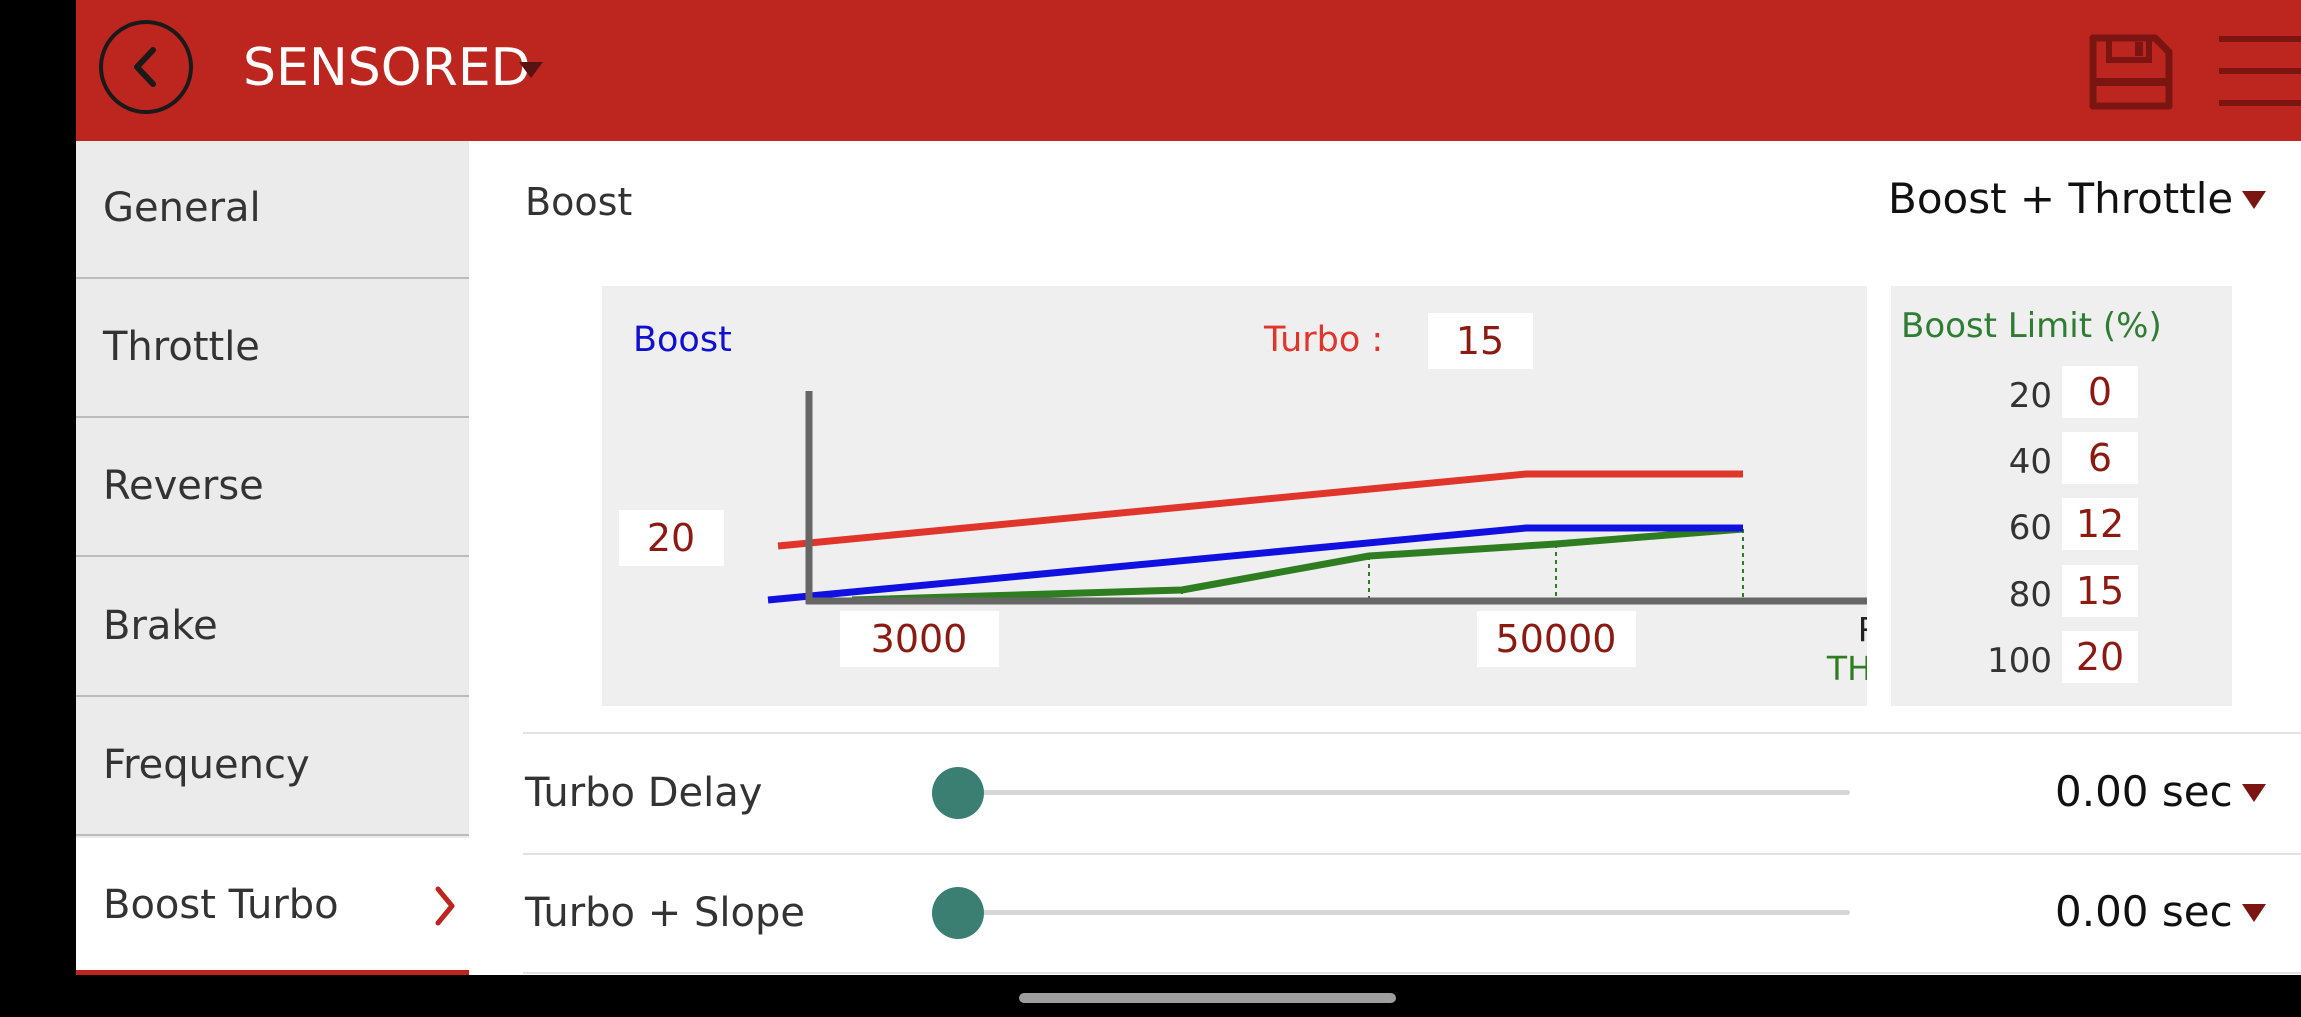 This screenshot has width=2301, height=1017. Describe the element at coordinates (387, 68) in the screenshot. I see `profile-title: SENSORED` at that location.